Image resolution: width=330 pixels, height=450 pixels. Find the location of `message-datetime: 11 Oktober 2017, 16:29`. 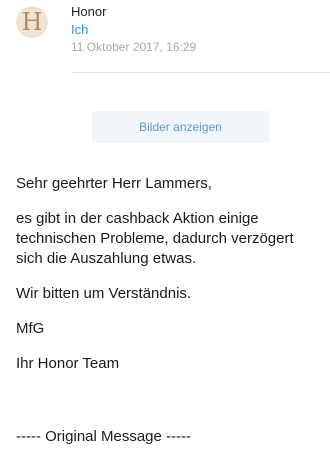

message-datetime: 11 Oktober 2017, 16:29 is located at coordinates (134, 47).